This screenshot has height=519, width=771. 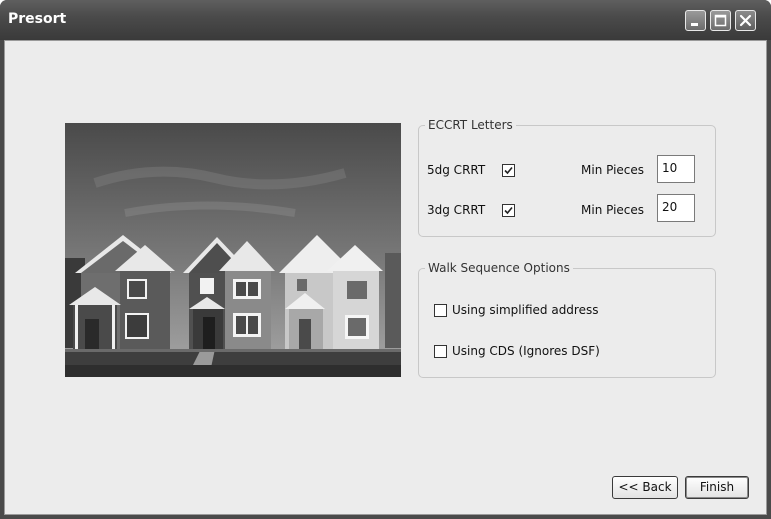 I want to click on maximize-button, so click(x=720, y=20).